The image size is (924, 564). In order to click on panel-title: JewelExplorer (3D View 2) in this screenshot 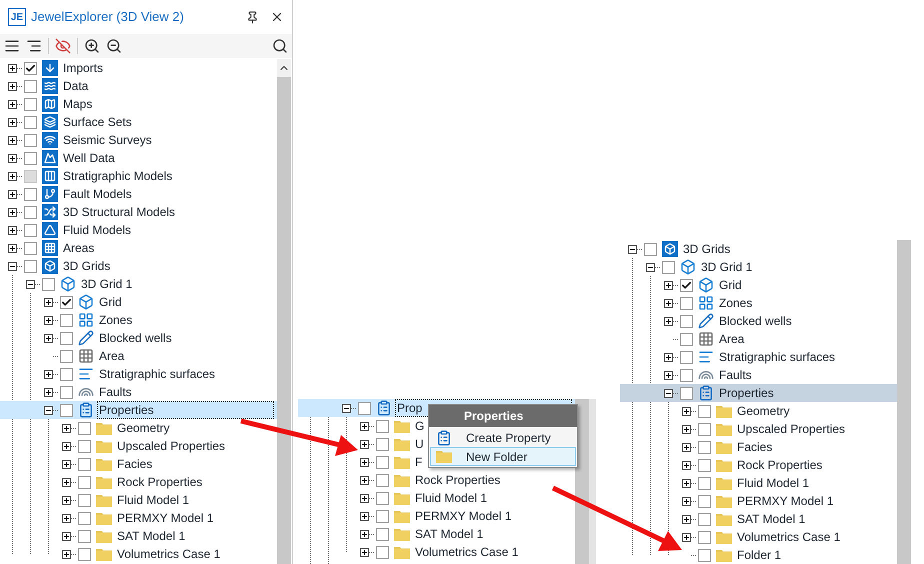, I will do `click(107, 17)`.